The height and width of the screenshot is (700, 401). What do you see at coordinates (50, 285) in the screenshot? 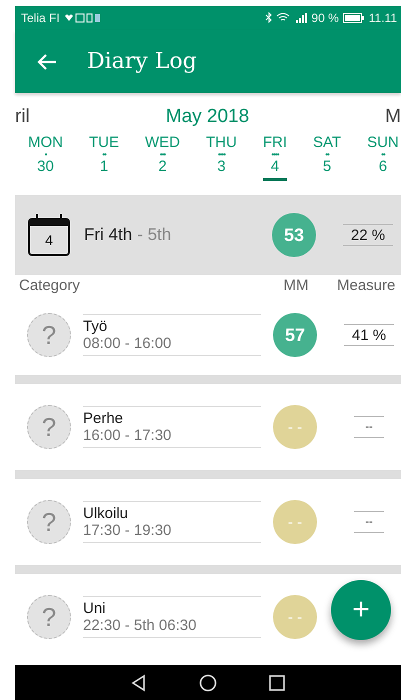
I see `column-header: Category` at bounding box center [50, 285].